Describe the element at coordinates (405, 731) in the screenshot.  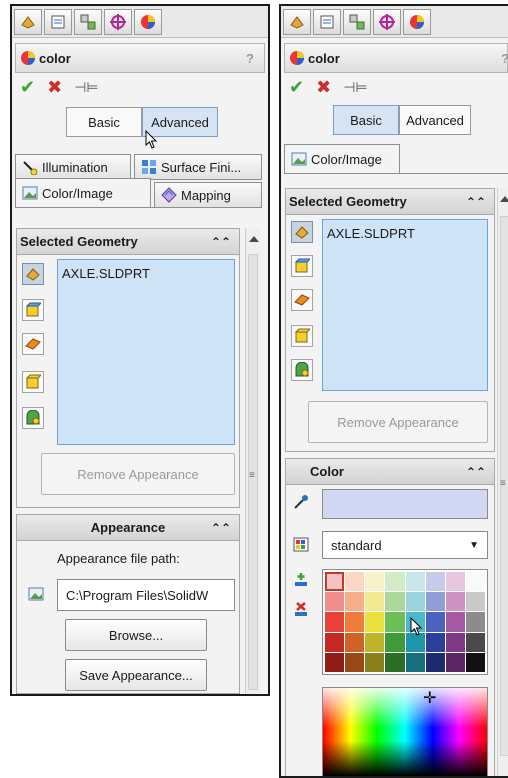
I see `color-spectrum-picker: ✛` at that location.